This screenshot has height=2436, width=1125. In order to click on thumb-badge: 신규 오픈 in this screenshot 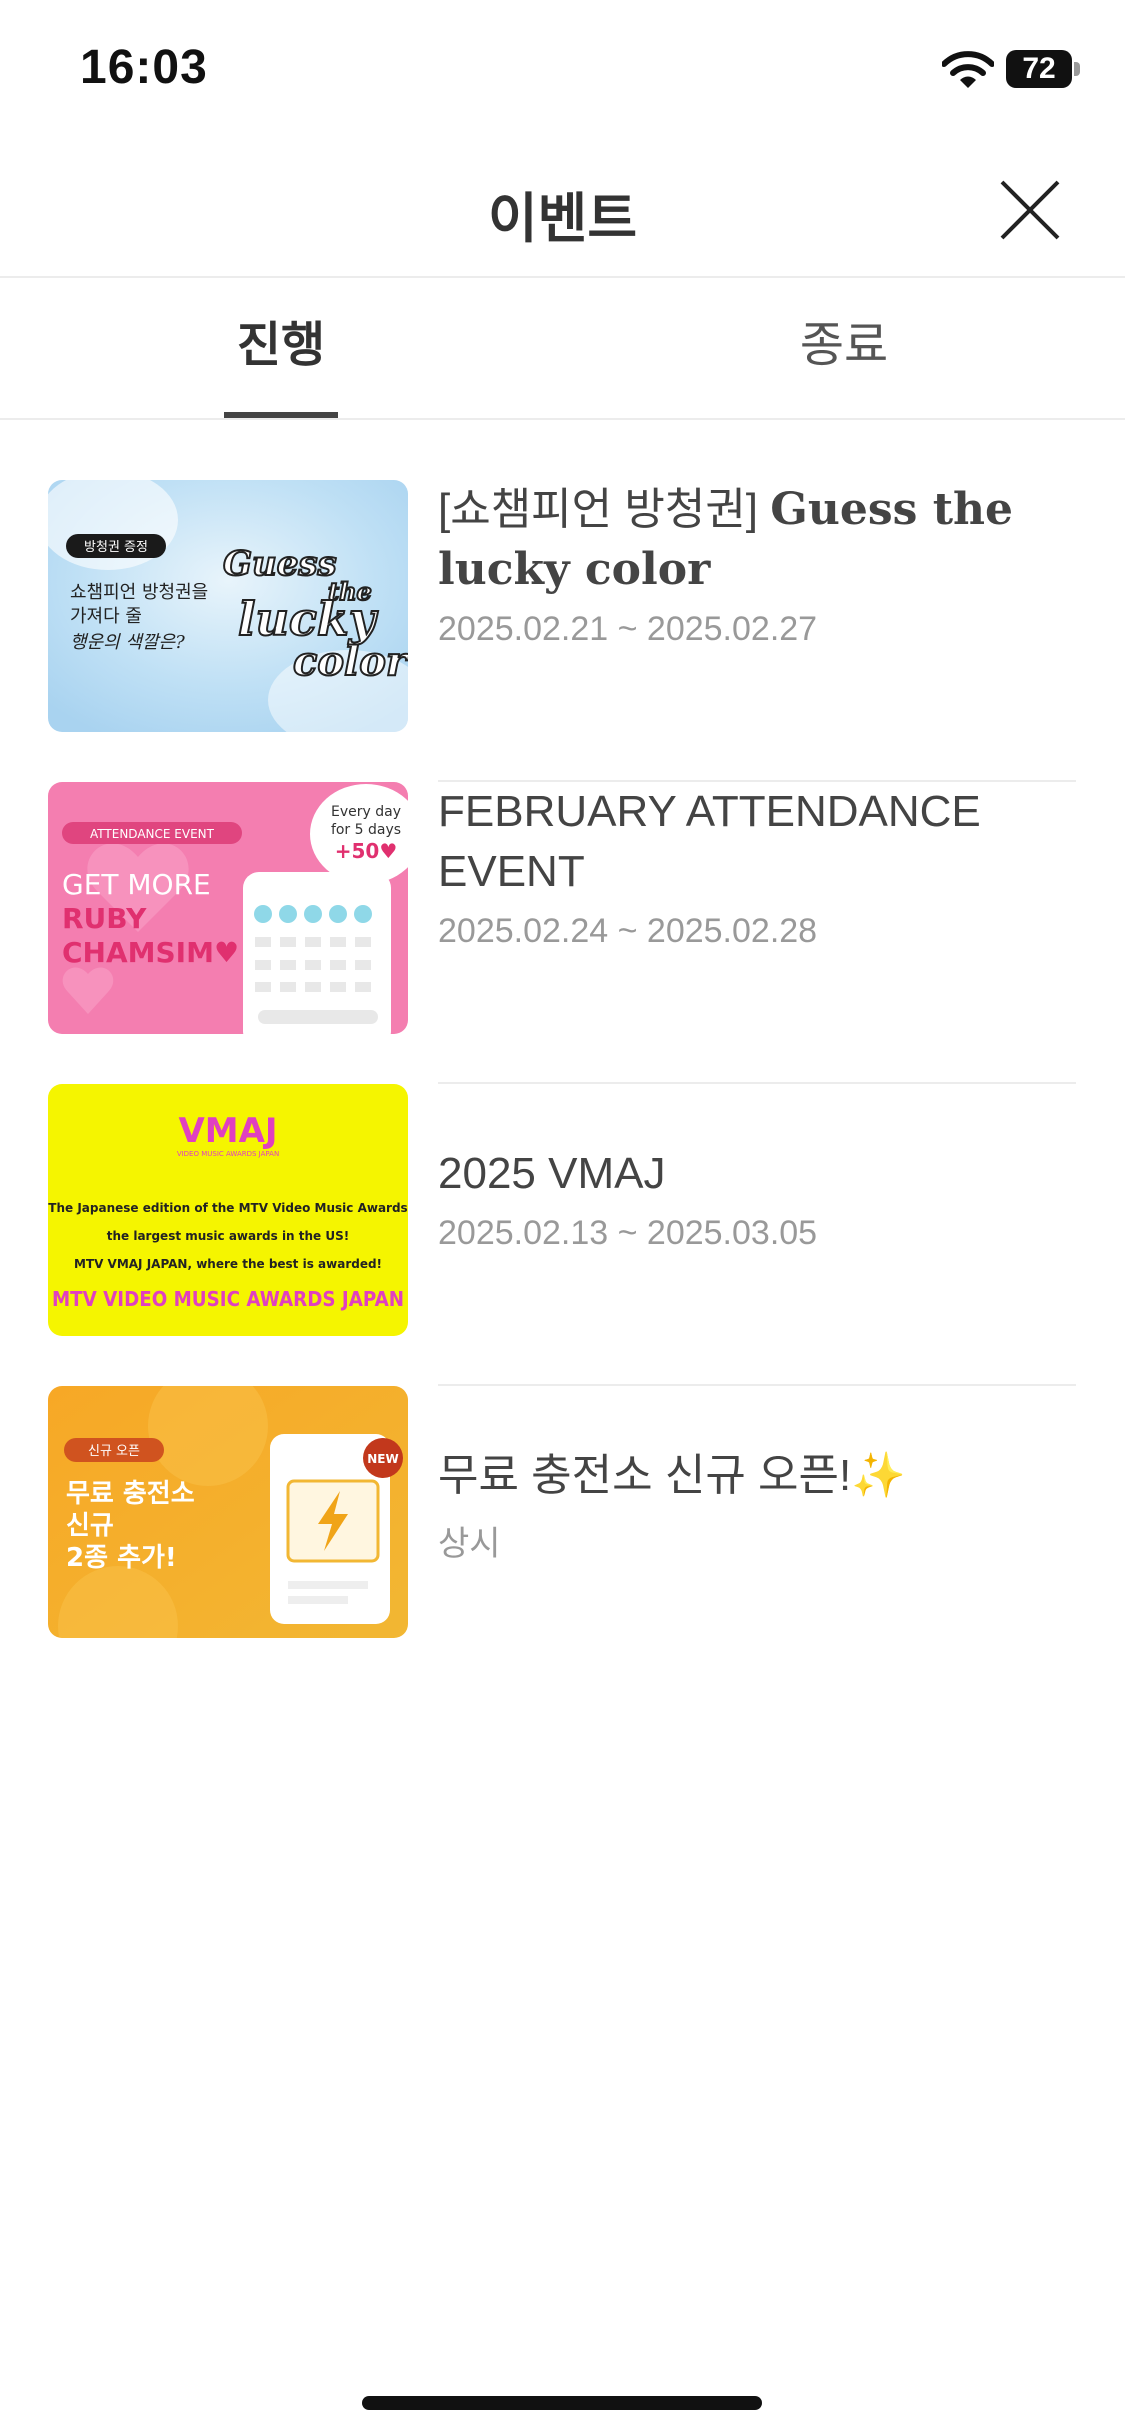, I will do `click(114, 1451)`.